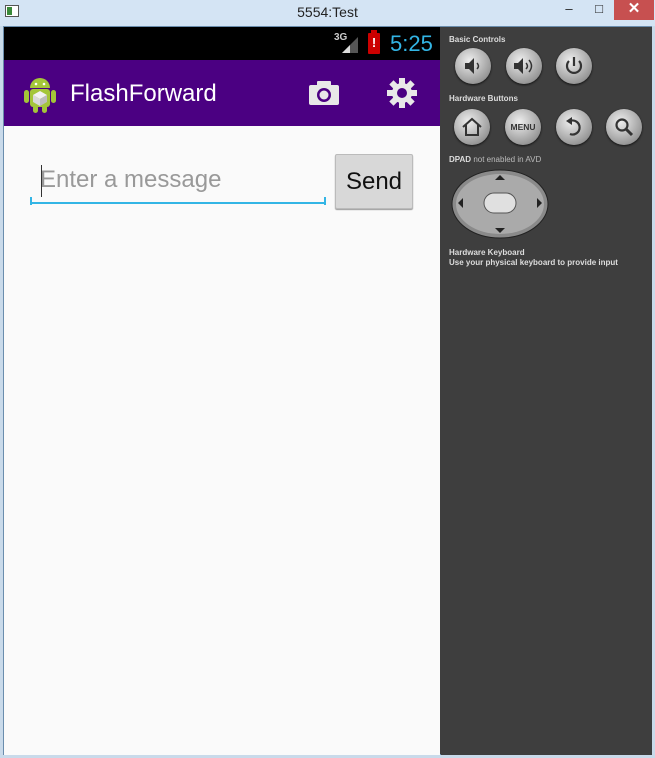 The width and height of the screenshot is (655, 758). What do you see at coordinates (402, 93) in the screenshot?
I see `settings-gear-icon` at bounding box center [402, 93].